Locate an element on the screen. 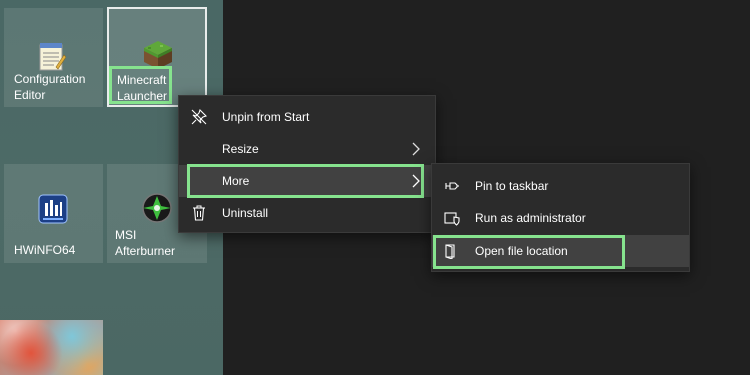 The image size is (750, 375). pin-icon is located at coordinates (452, 186).